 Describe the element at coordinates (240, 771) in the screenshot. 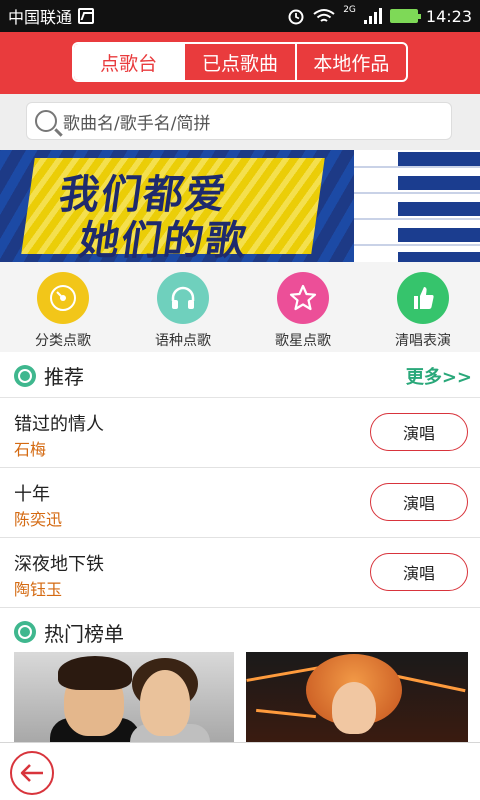

I see `bottom-bar` at that location.